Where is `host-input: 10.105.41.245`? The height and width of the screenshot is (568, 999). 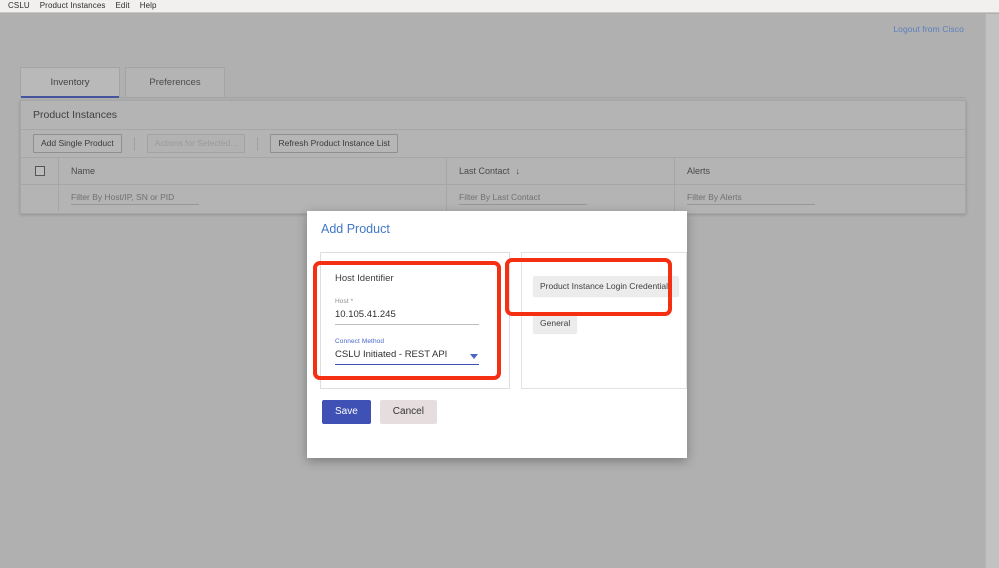 host-input: 10.105.41.245 is located at coordinates (407, 317).